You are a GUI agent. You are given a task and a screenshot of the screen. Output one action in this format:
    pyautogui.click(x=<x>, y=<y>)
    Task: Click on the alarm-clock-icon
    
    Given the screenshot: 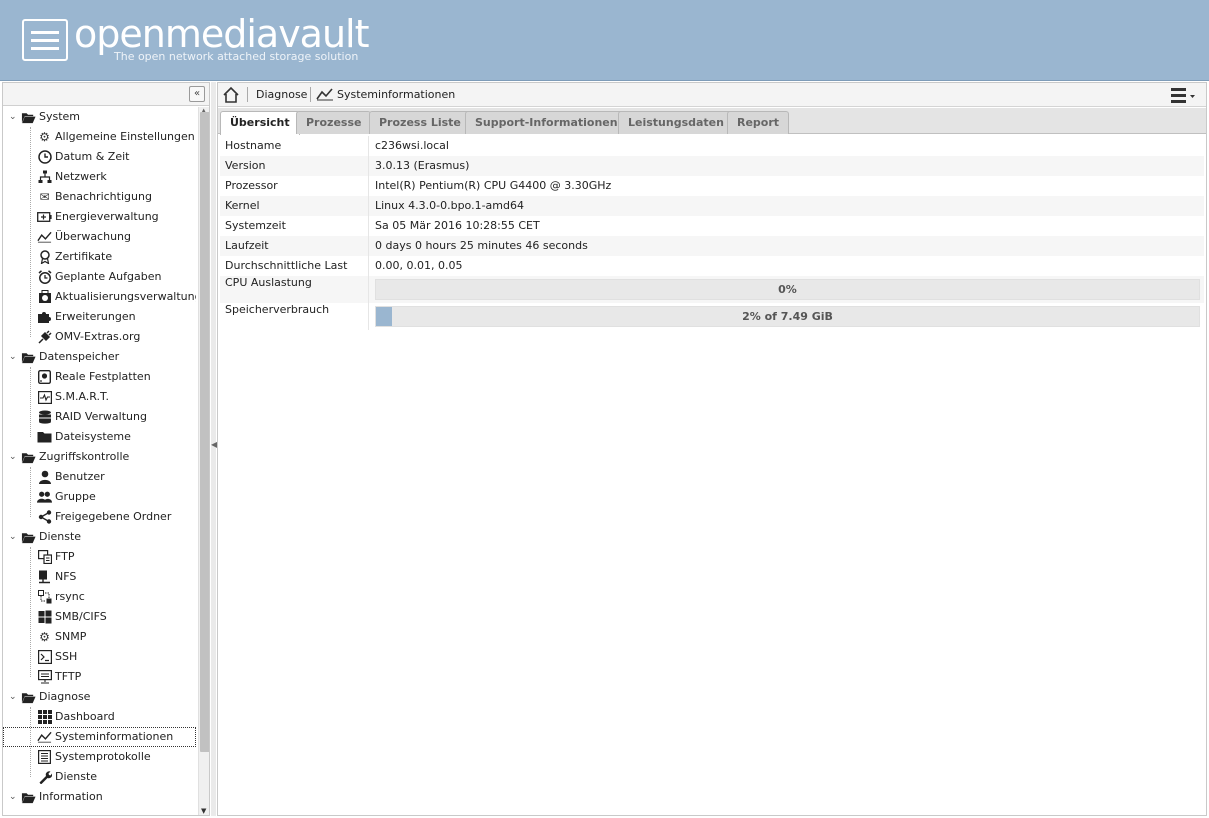 What is the action you would take?
    pyautogui.click(x=44, y=277)
    